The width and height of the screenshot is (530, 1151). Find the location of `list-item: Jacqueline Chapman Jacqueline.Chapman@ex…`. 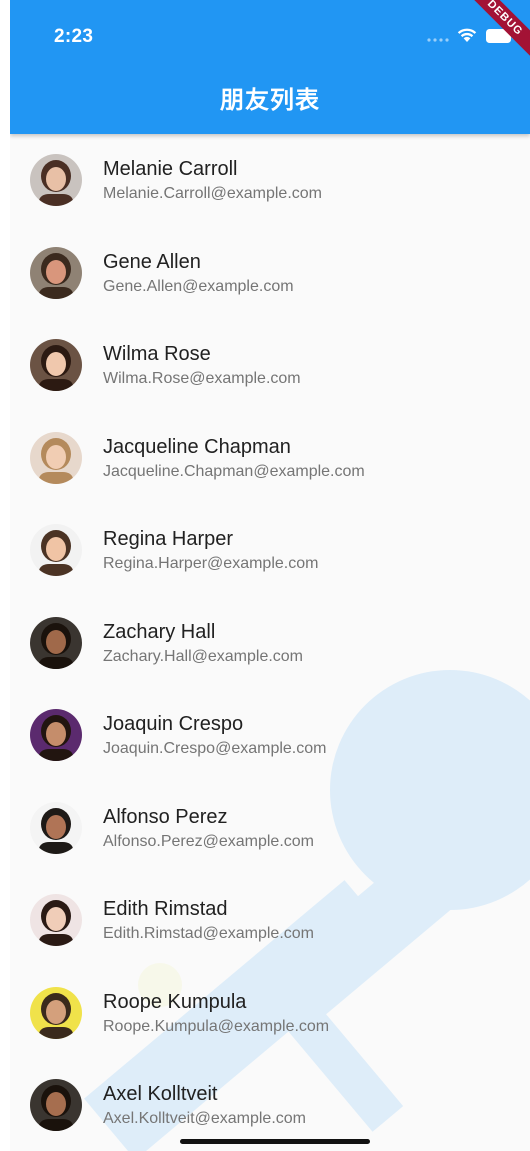

list-item: Jacqueline Chapman Jacqueline.Chapman@ex… is located at coordinates (270, 458).